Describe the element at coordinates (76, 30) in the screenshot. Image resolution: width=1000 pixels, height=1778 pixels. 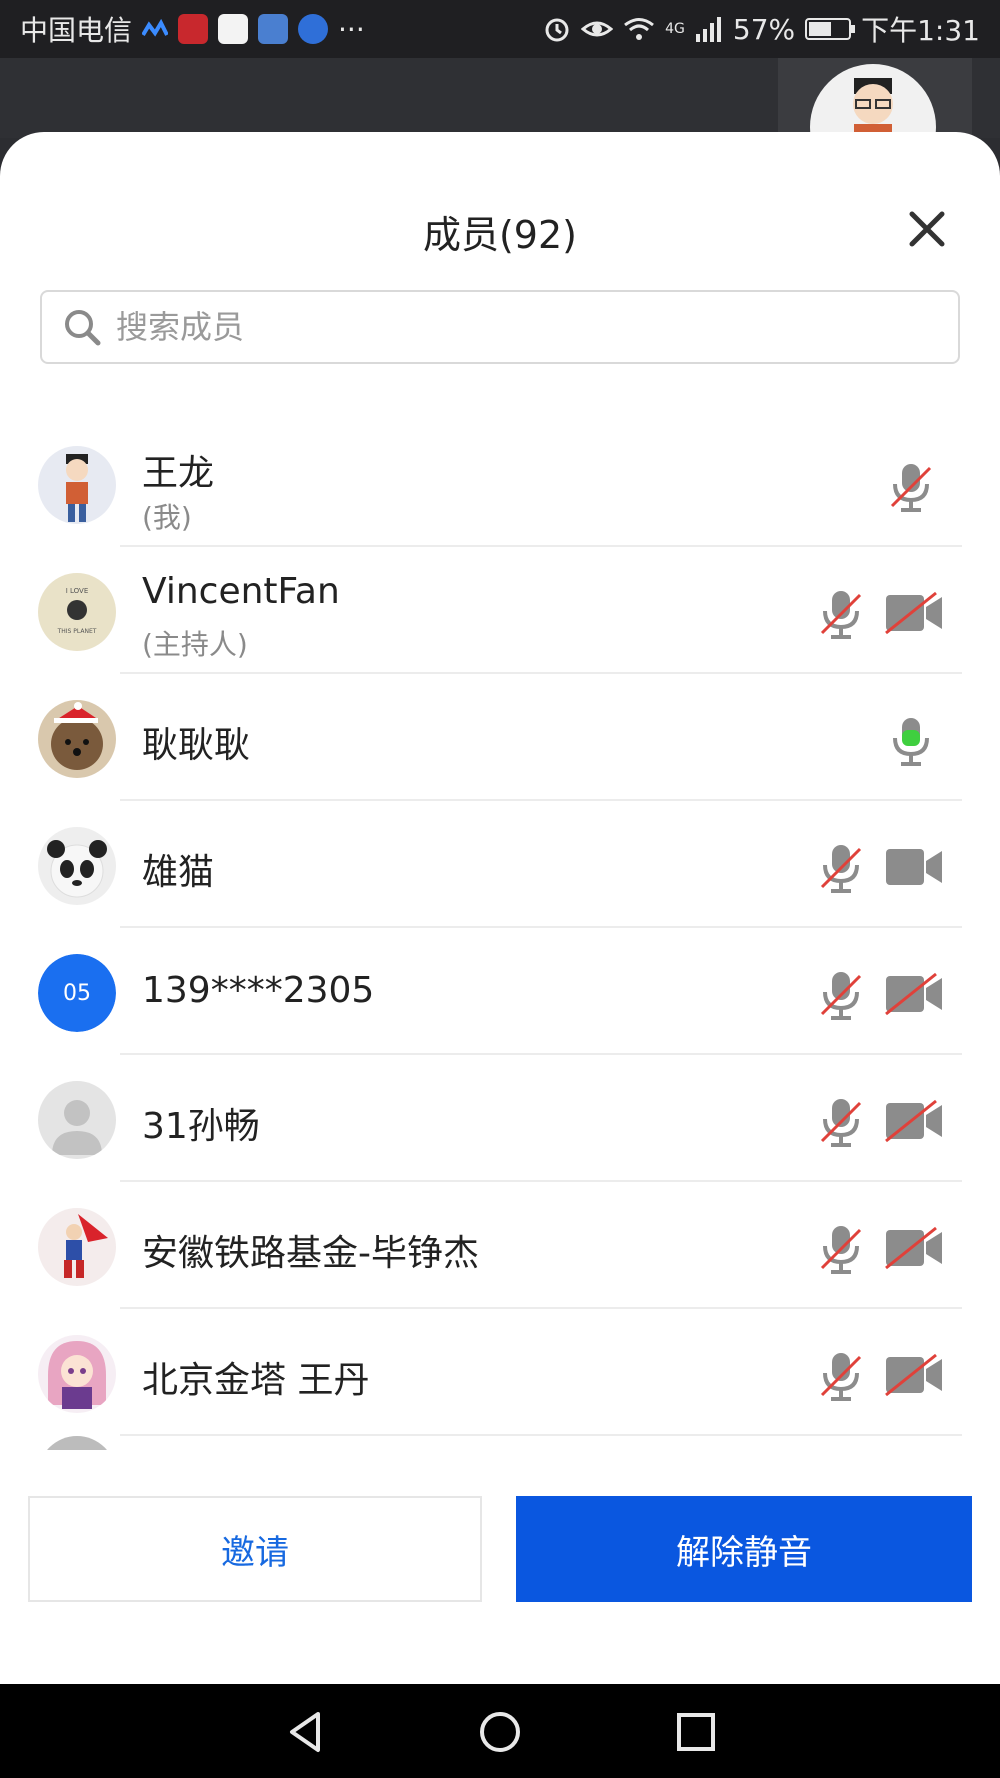
I see `carrier-label: 中国电信` at that location.